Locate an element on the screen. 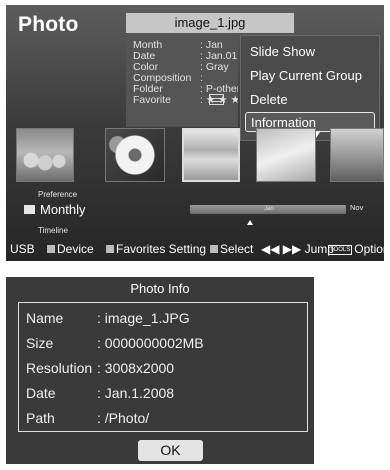  red-button-icon is located at coordinates (51, 249).